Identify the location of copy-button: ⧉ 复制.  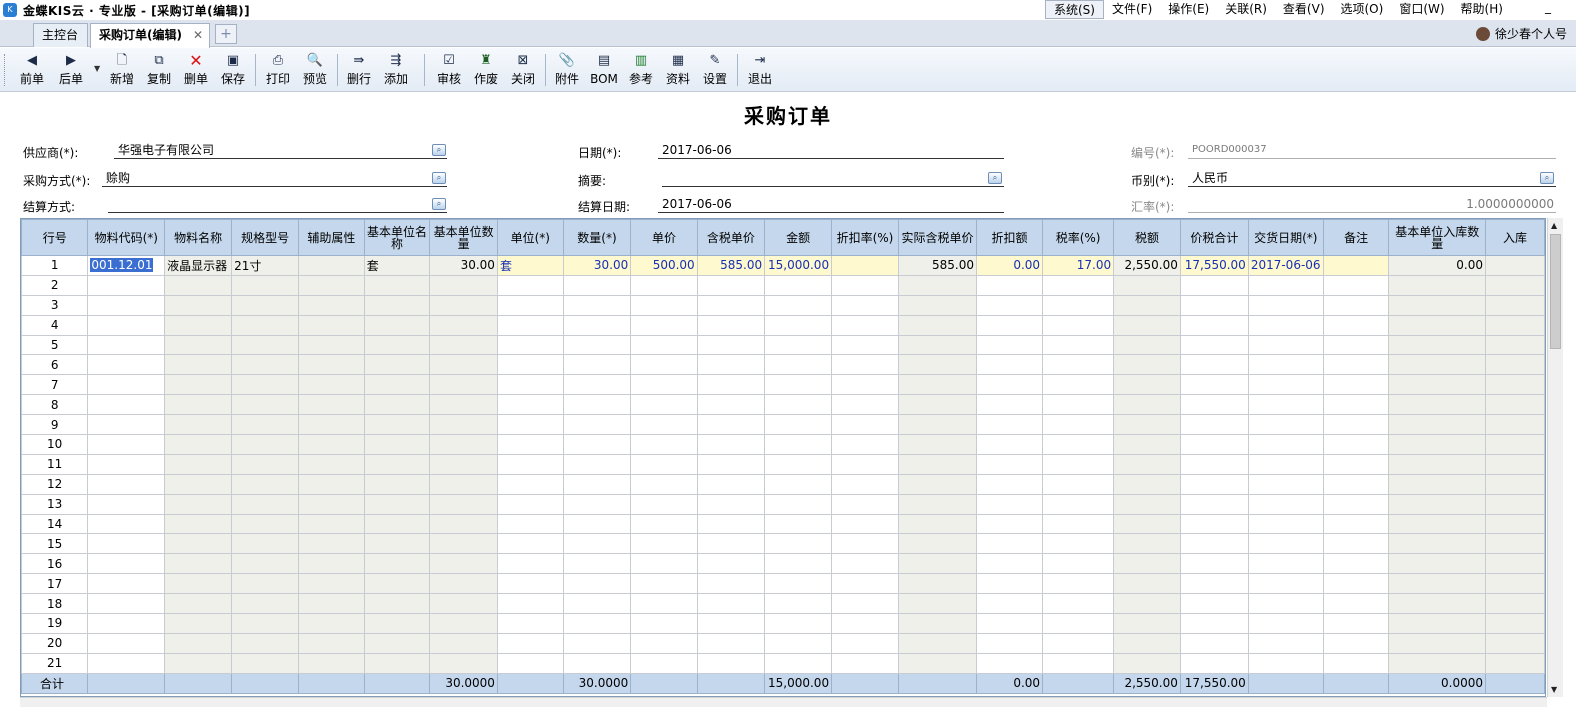
(159, 70).